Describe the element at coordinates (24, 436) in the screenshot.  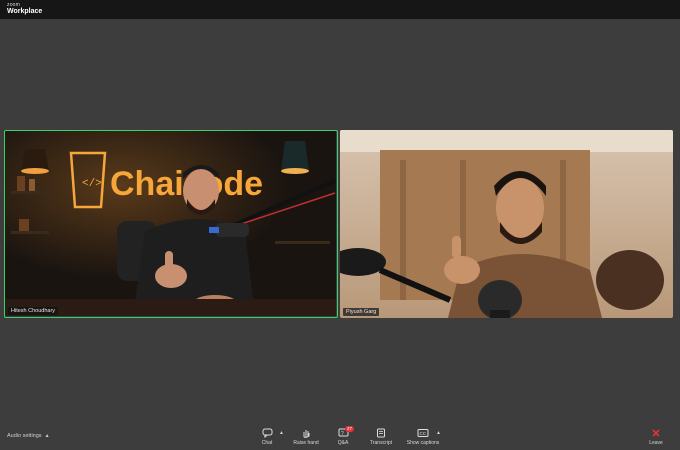
I see `audio-settings-label: Audio settings` at that location.